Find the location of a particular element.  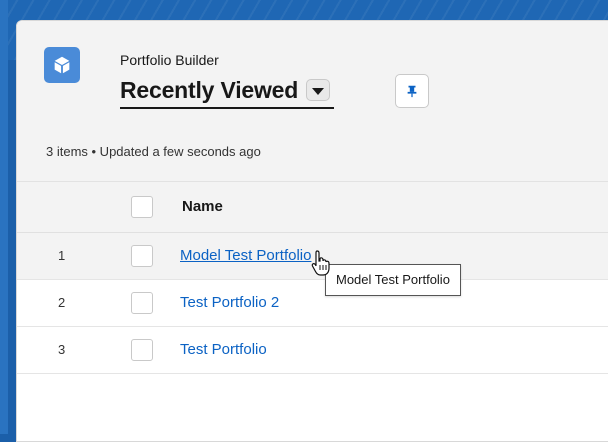

list-view-selector: Recently Viewed is located at coordinates (227, 91).